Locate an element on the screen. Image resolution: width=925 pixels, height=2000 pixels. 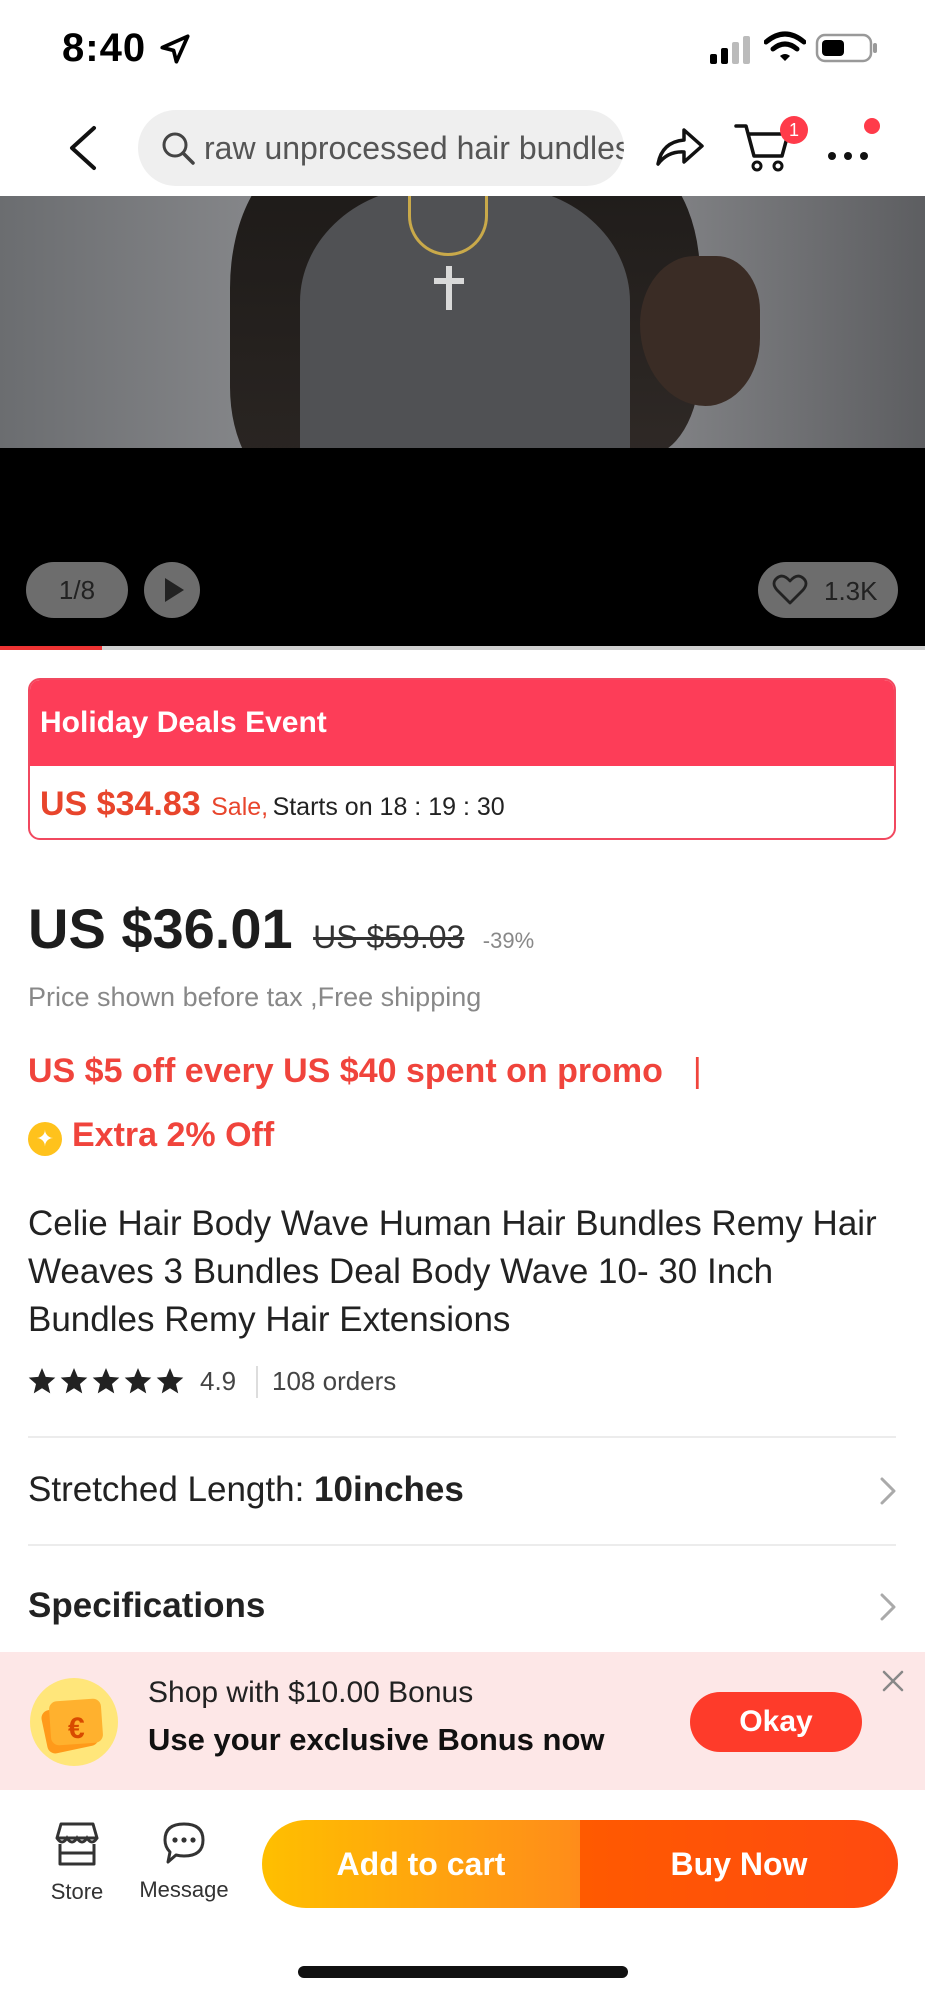
battery-icon is located at coordinates (846, 48).